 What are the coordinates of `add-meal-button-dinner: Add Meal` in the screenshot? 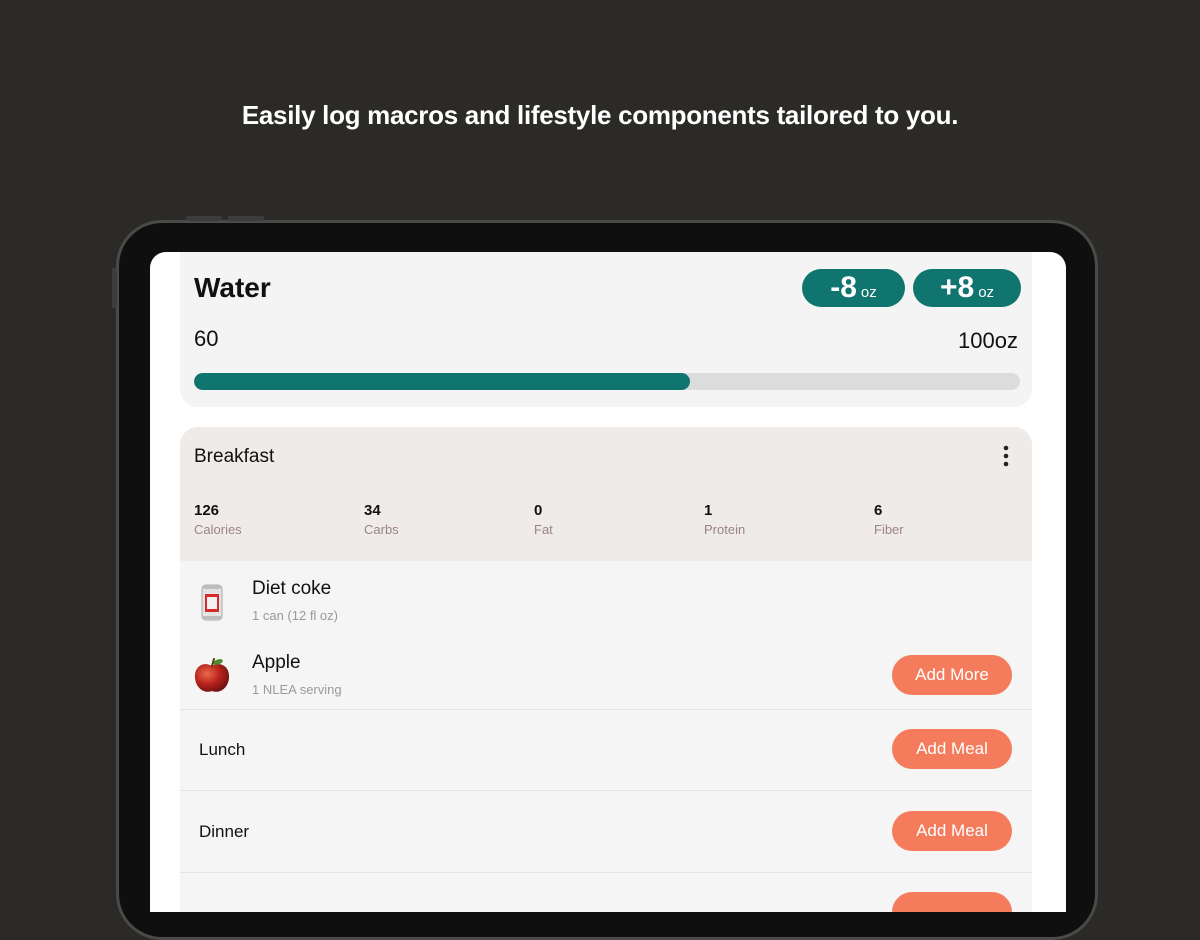 It's located at (952, 831).